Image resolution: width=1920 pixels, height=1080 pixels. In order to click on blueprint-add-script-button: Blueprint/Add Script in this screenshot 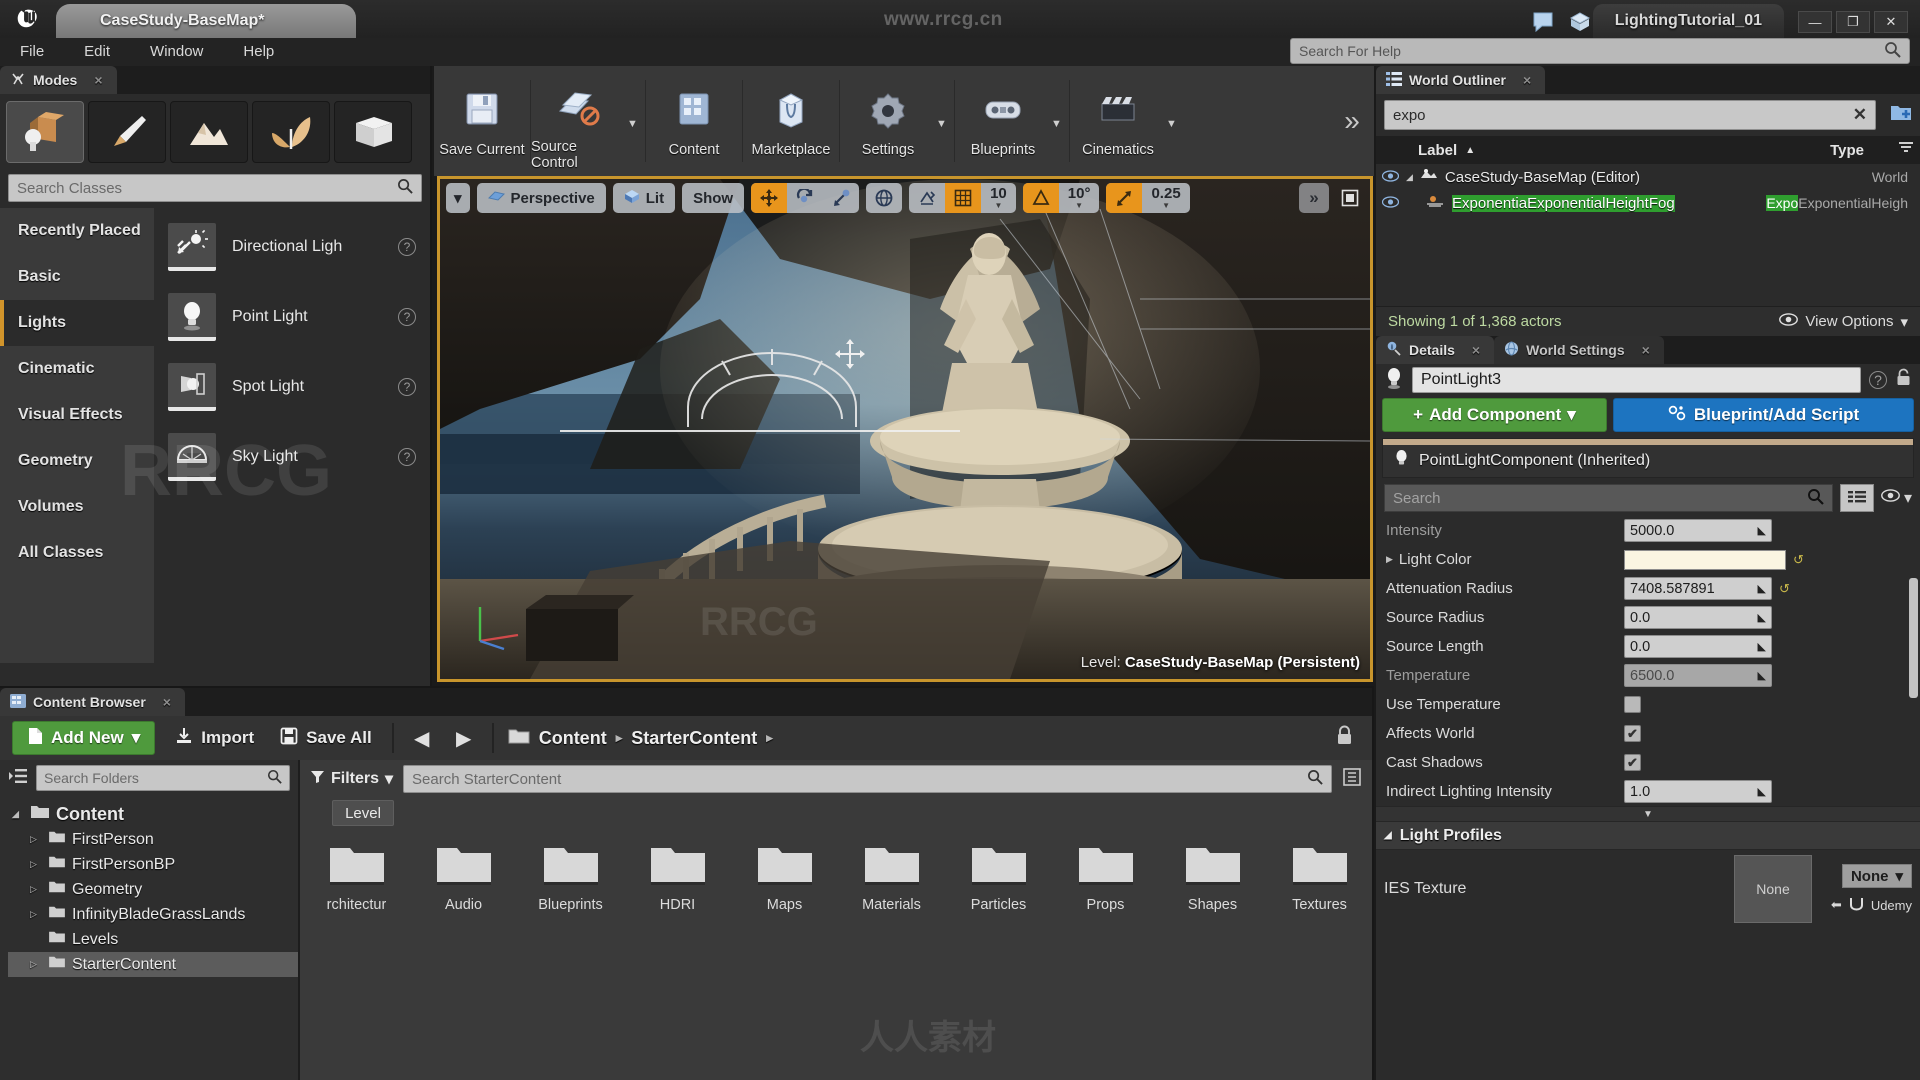, I will do `click(1763, 415)`.